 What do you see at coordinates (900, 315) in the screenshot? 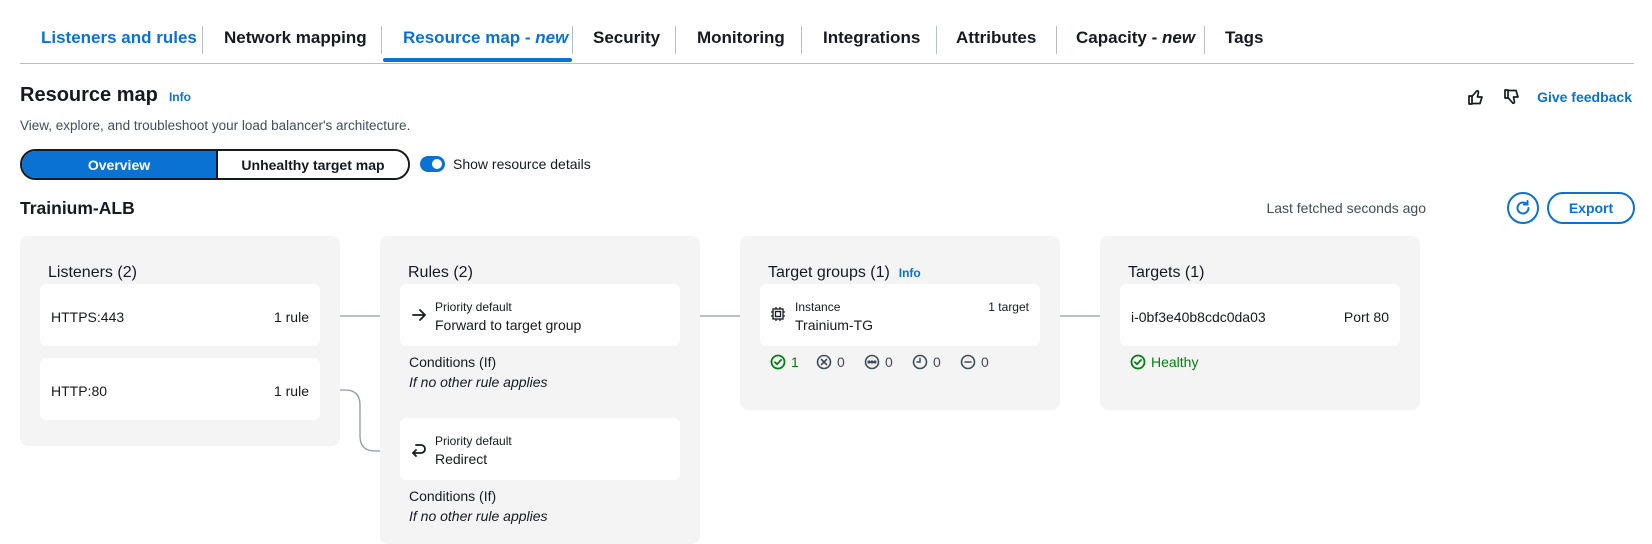
I see `target-group-card: Instance Trainium-TG 1 target` at bounding box center [900, 315].